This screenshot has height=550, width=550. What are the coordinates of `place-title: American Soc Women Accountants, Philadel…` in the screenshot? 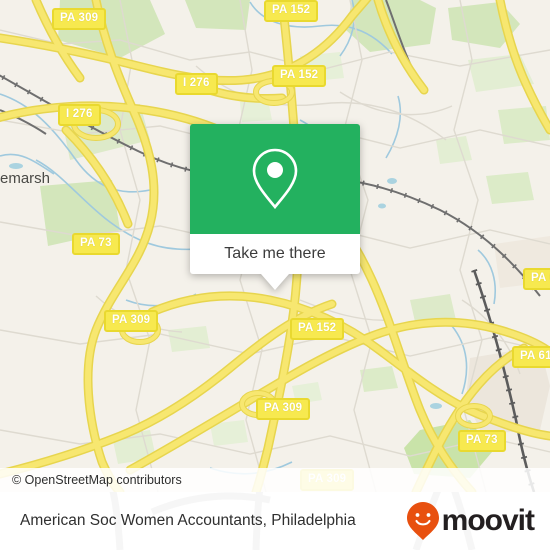 It's located at (188, 521).